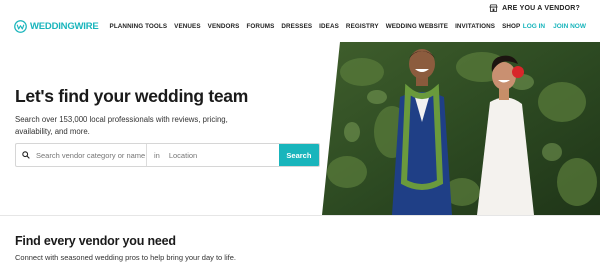 The height and width of the screenshot is (272, 600). I want to click on hero-headline: Let's find your wedding team, so click(132, 96).